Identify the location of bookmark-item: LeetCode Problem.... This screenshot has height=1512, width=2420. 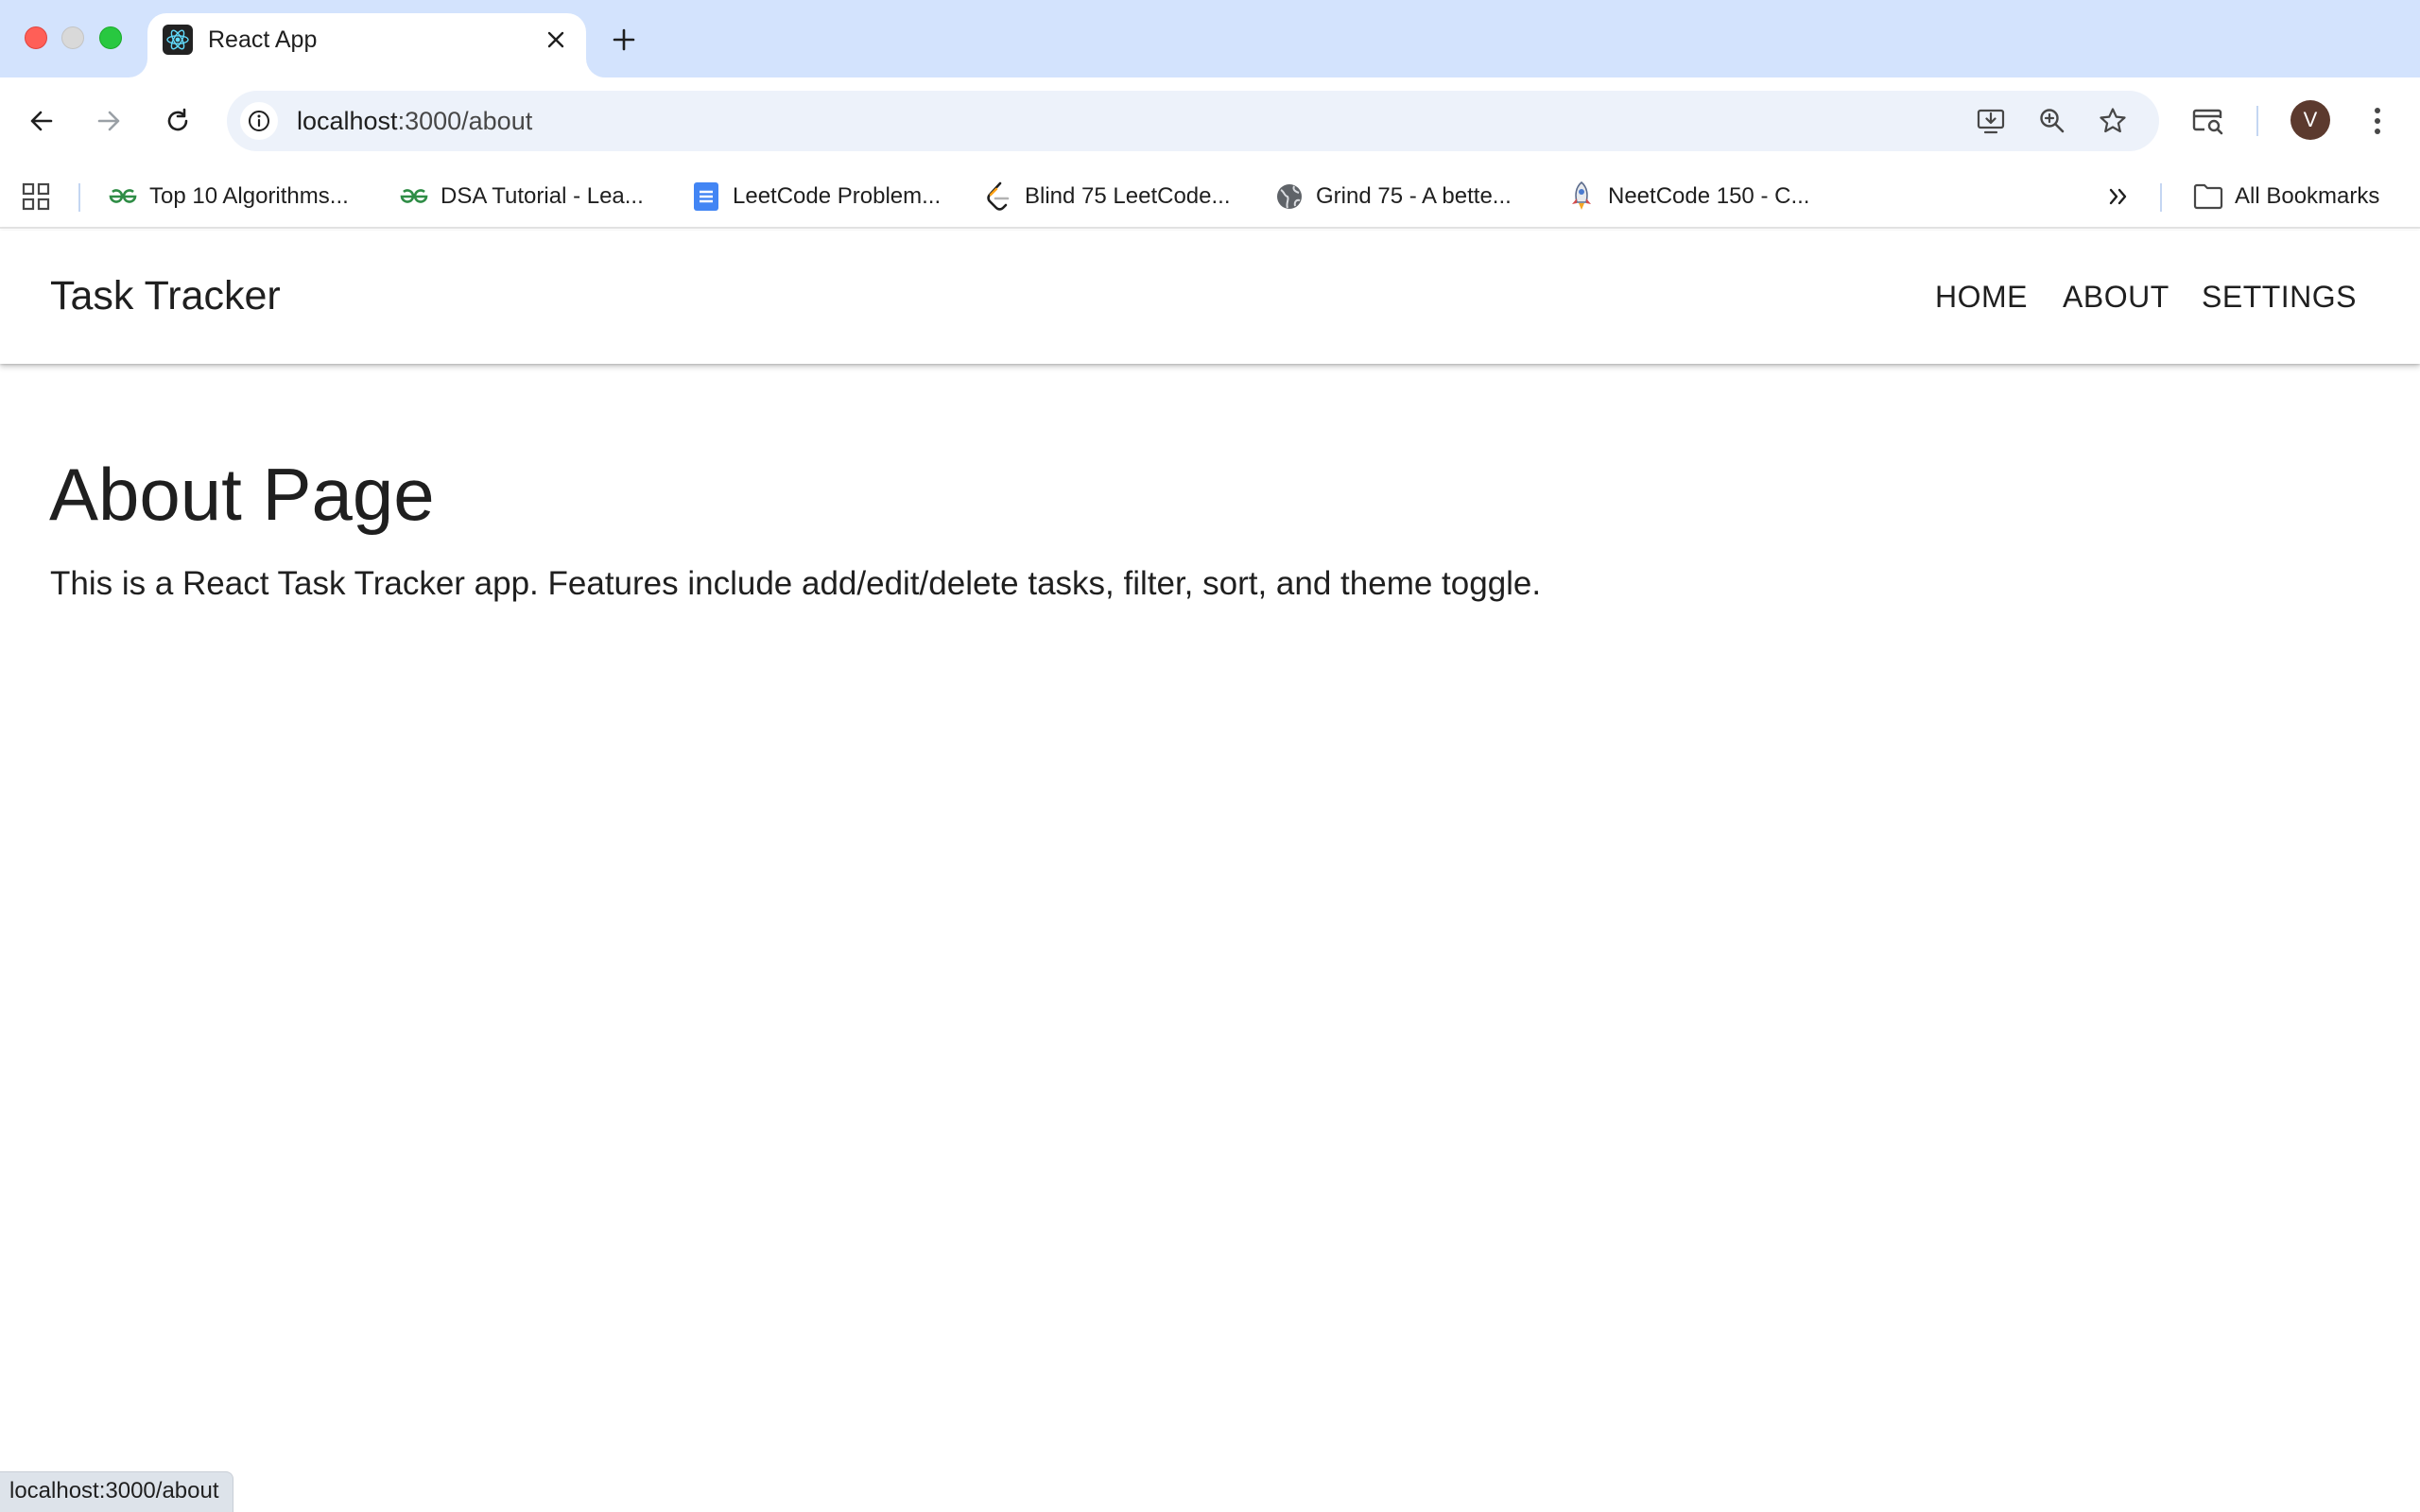
(816, 196).